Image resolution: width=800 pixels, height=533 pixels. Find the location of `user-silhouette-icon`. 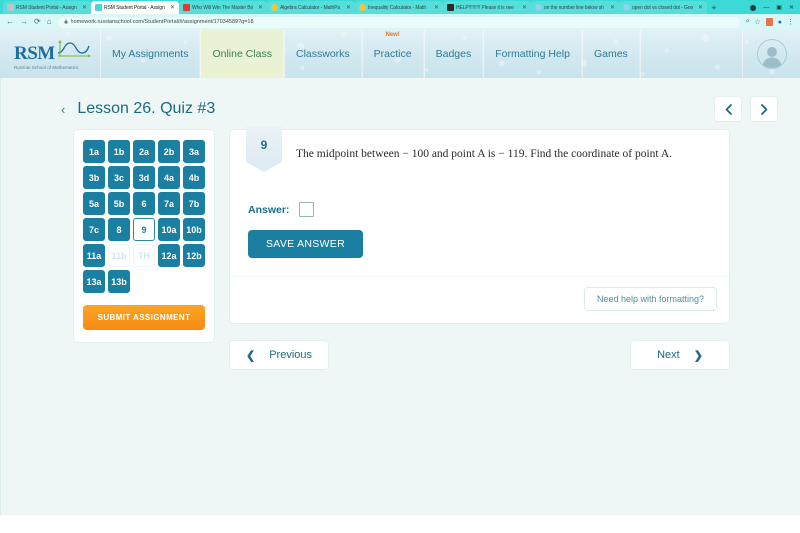

user-silhouette-icon is located at coordinates (771, 57).